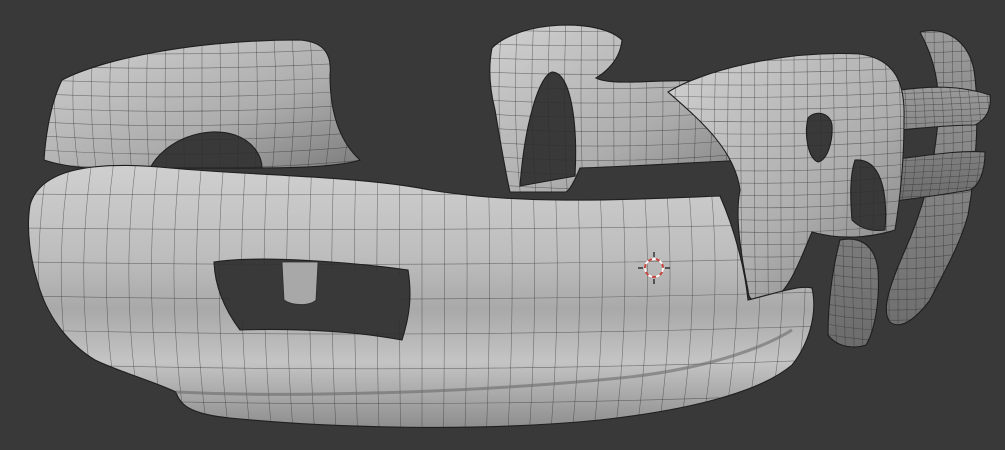 Image resolution: width=1005 pixels, height=450 pixels. I want to click on rear-fender-left, so click(202, 103).